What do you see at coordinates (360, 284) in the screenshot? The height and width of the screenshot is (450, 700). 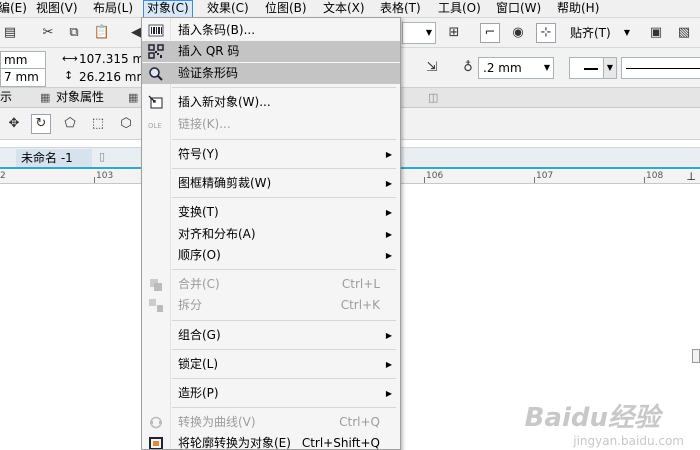 I see `menu-item-shortcut: Ctrl+L` at bounding box center [360, 284].